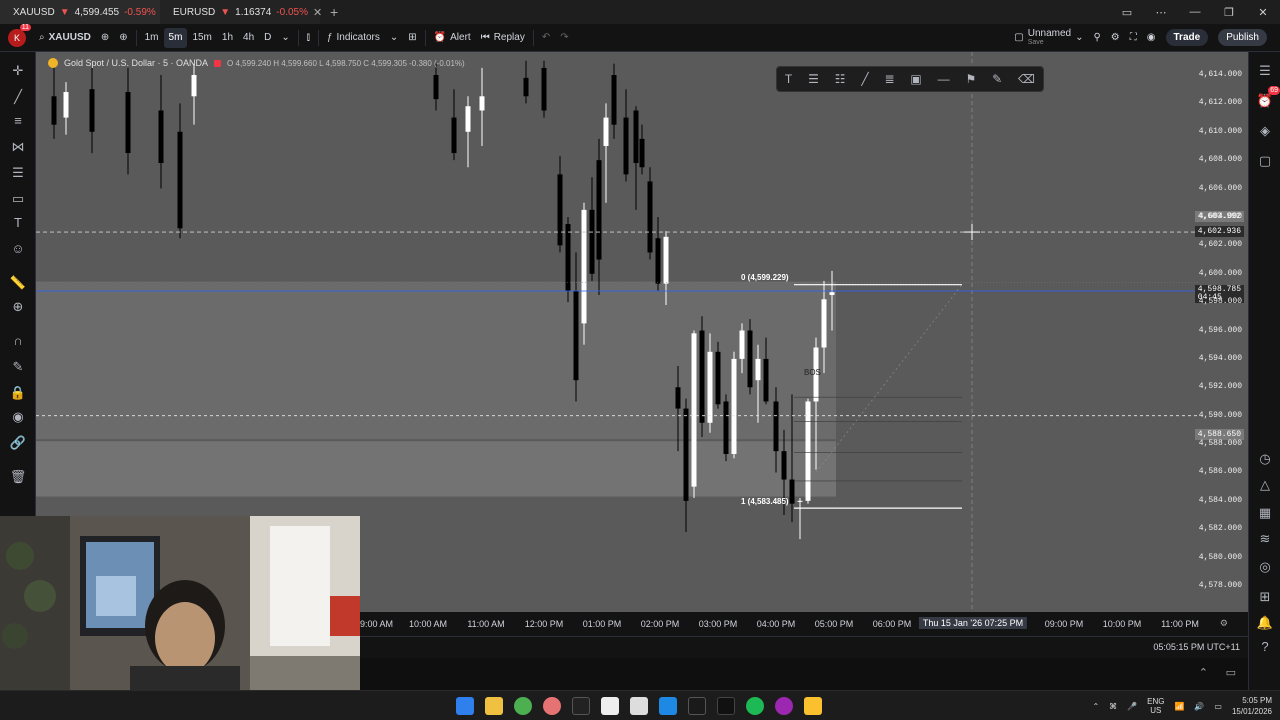 The height and width of the screenshot is (720, 1280). I want to click on help-icon: ?, so click(1265, 647).